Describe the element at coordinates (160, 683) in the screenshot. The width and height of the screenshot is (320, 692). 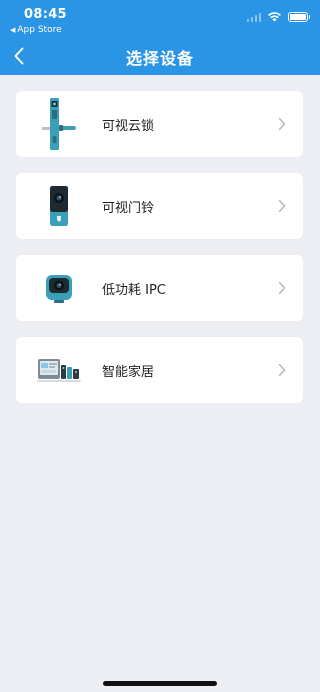
I see `home-indicator` at that location.